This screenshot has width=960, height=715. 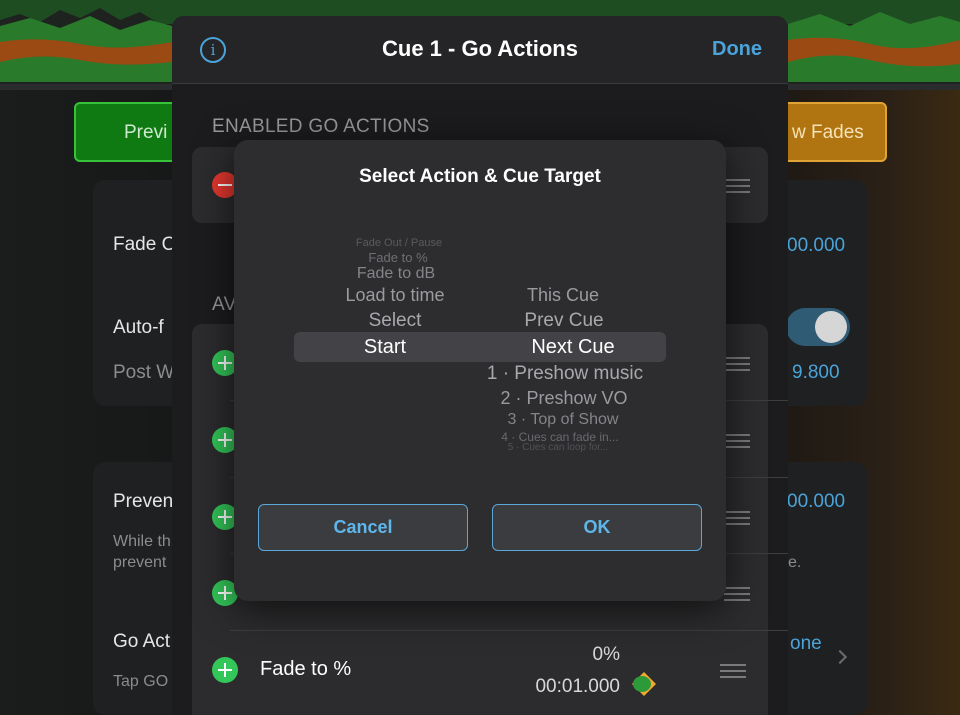 What do you see at coordinates (816, 246) in the screenshot?
I see `fade-row-value: 00.000` at bounding box center [816, 246].